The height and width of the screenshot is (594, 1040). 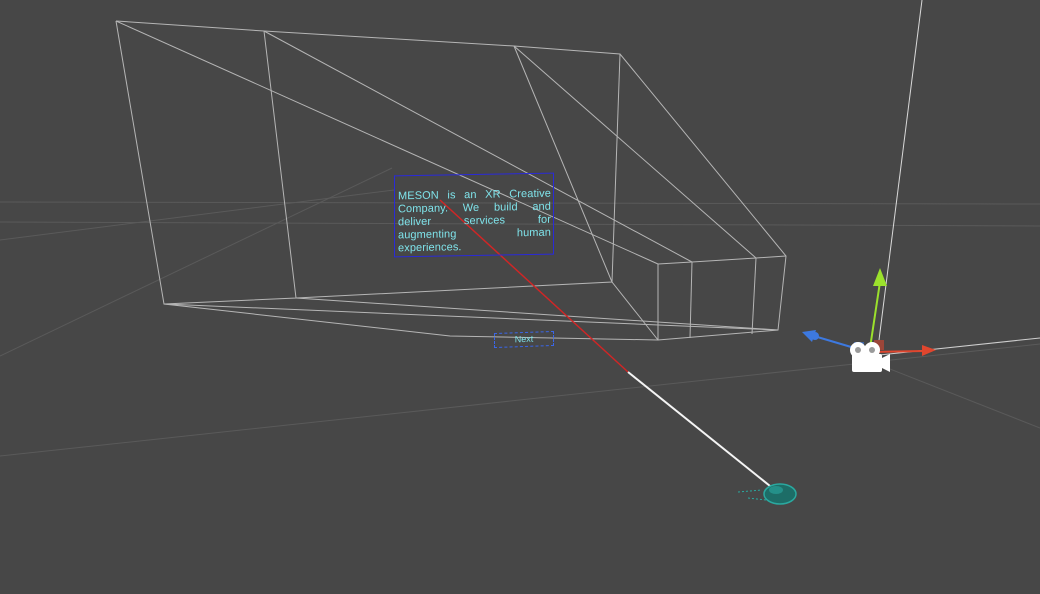 I want to click on z-axis-knob, so click(x=815, y=336).